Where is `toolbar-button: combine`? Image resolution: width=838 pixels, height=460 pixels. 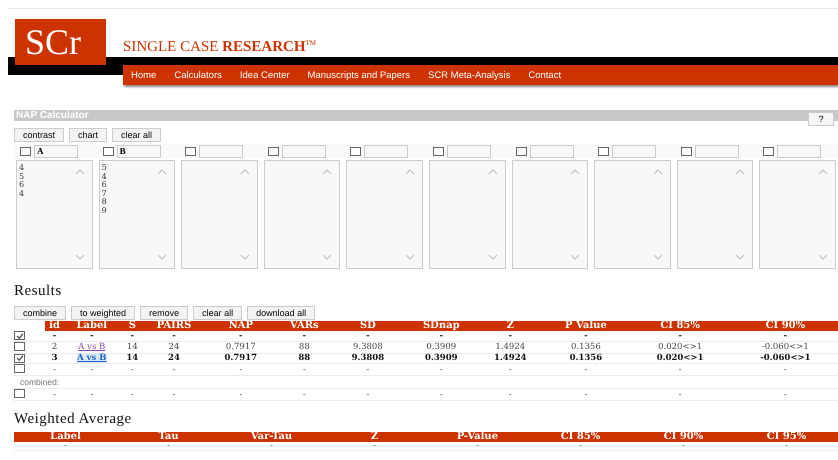
toolbar-button: combine is located at coordinates (40, 313).